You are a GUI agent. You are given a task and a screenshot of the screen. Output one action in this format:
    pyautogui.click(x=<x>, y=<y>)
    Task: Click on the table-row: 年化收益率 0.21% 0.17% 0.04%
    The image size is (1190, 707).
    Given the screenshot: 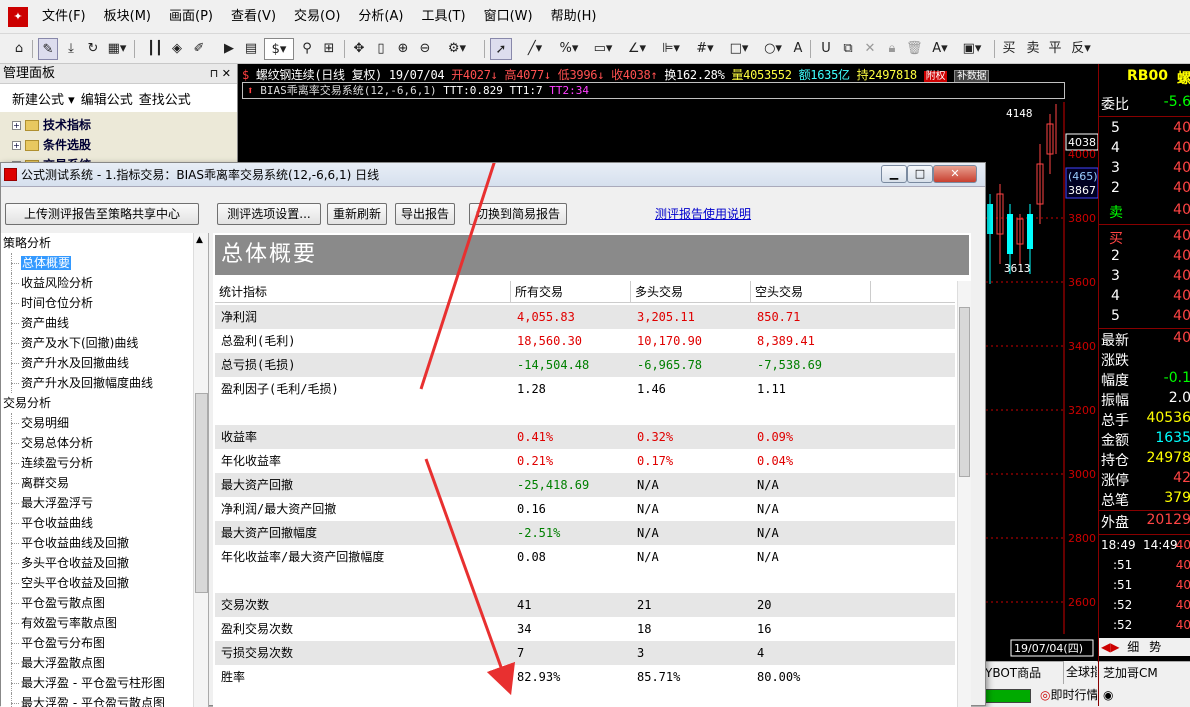 What is the action you would take?
    pyautogui.click(x=585, y=461)
    